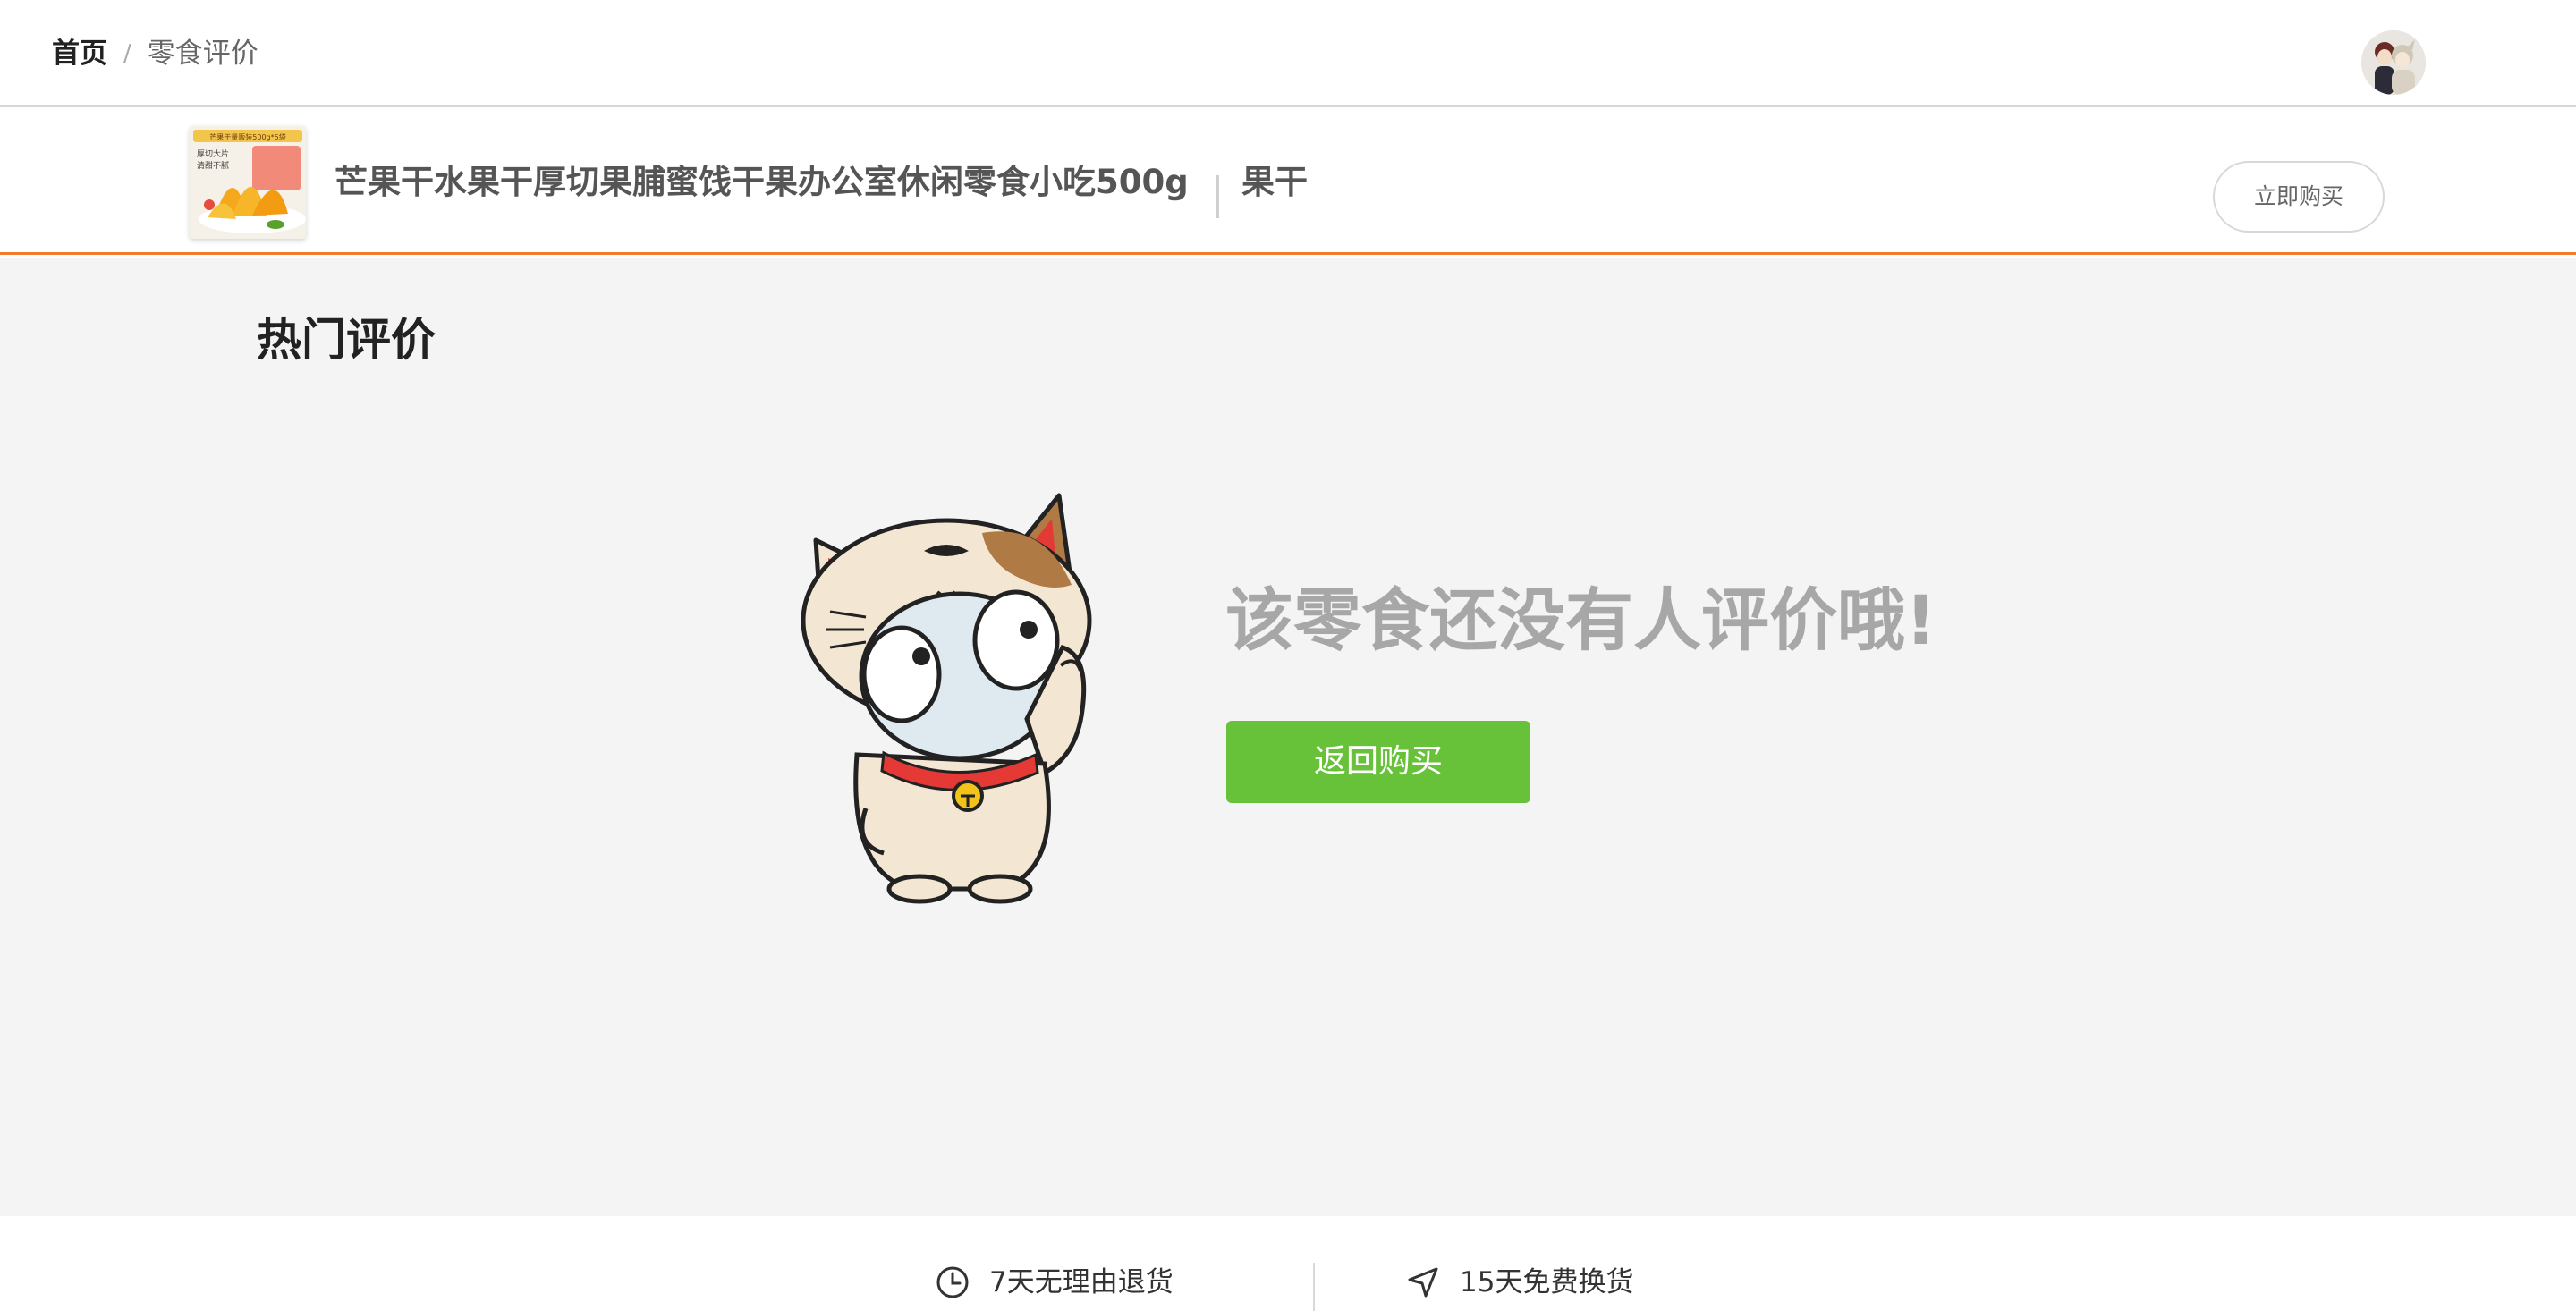 The image size is (2576, 1311). Describe the element at coordinates (79, 53) in the screenshot. I see `breadcrumb-home-link: 首页` at that location.